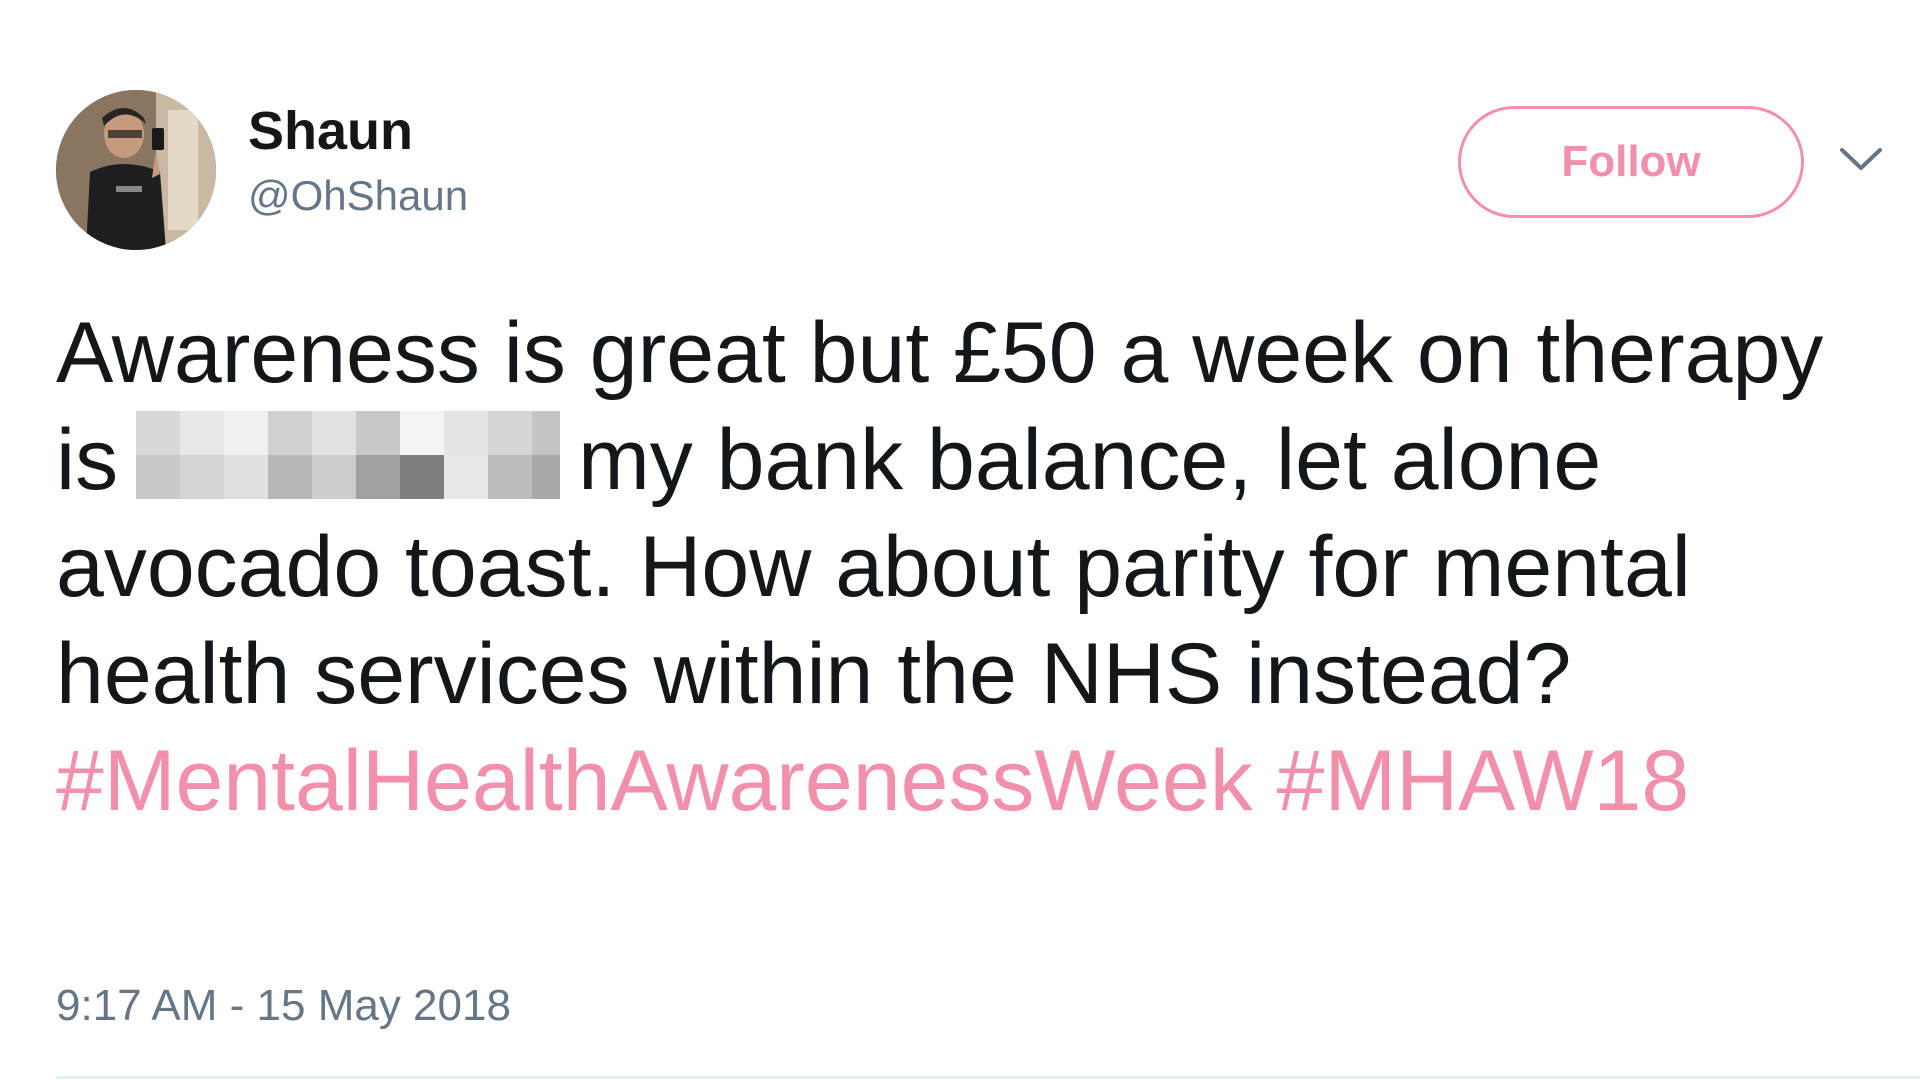 This screenshot has height=1080, width=1920. Describe the element at coordinates (1483, 781) in the screenshot. I see `hashtag-mhaw18: #MHAW18` at that location.